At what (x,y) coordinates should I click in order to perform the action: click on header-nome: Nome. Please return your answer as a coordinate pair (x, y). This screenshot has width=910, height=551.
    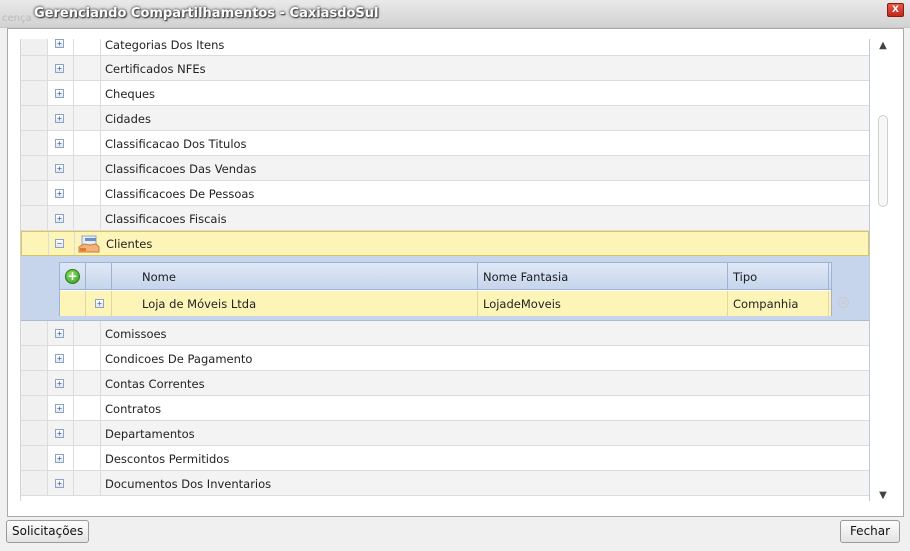
    Looking at the image, I should click on (295, 276).